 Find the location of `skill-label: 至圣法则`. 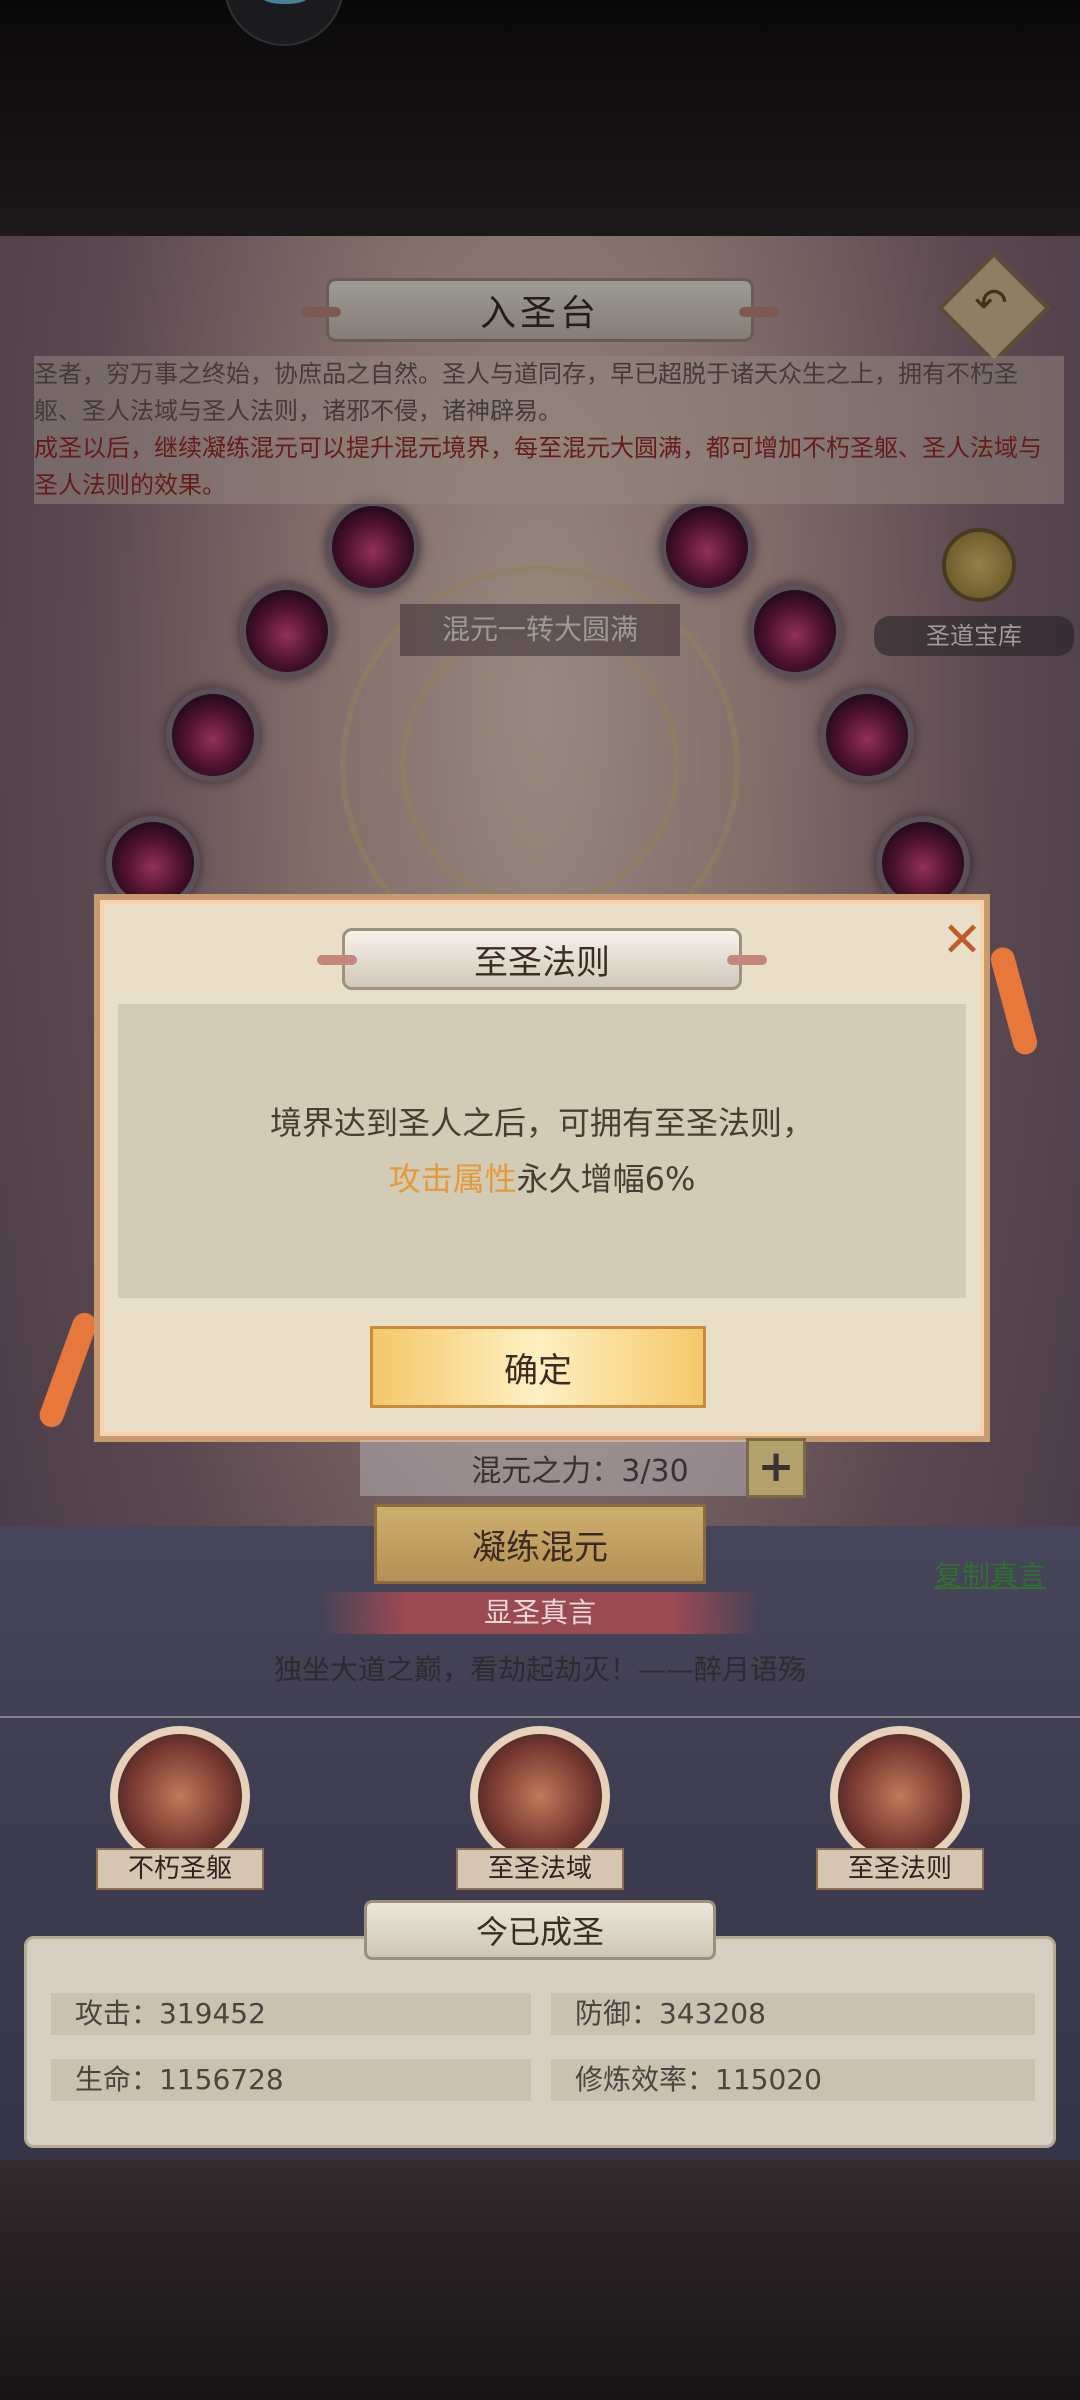

skill-label: 至圣法则 is located at coordinates (900, 1869).